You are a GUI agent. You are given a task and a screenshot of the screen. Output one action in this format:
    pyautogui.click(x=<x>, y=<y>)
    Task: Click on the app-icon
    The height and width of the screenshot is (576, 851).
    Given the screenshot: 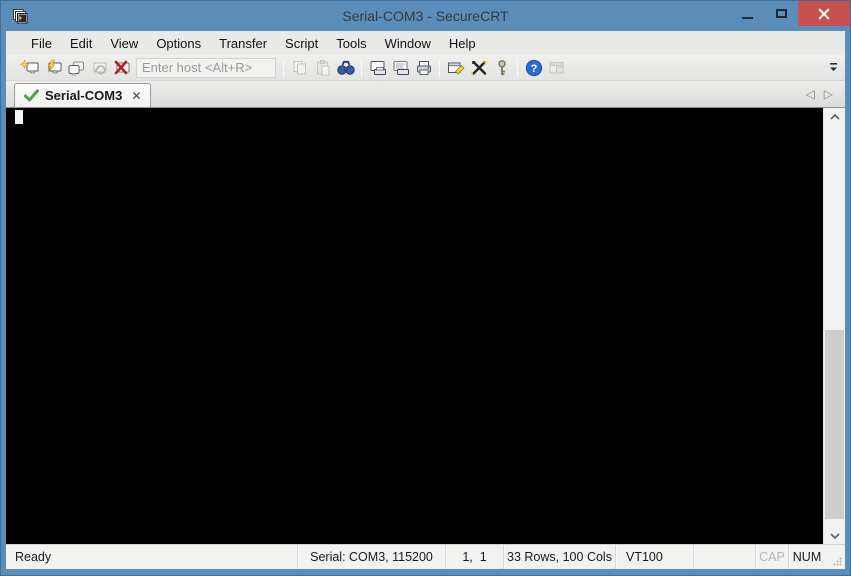 What is the action you would take?
    pyautogui.click(x=20, y=16)
    